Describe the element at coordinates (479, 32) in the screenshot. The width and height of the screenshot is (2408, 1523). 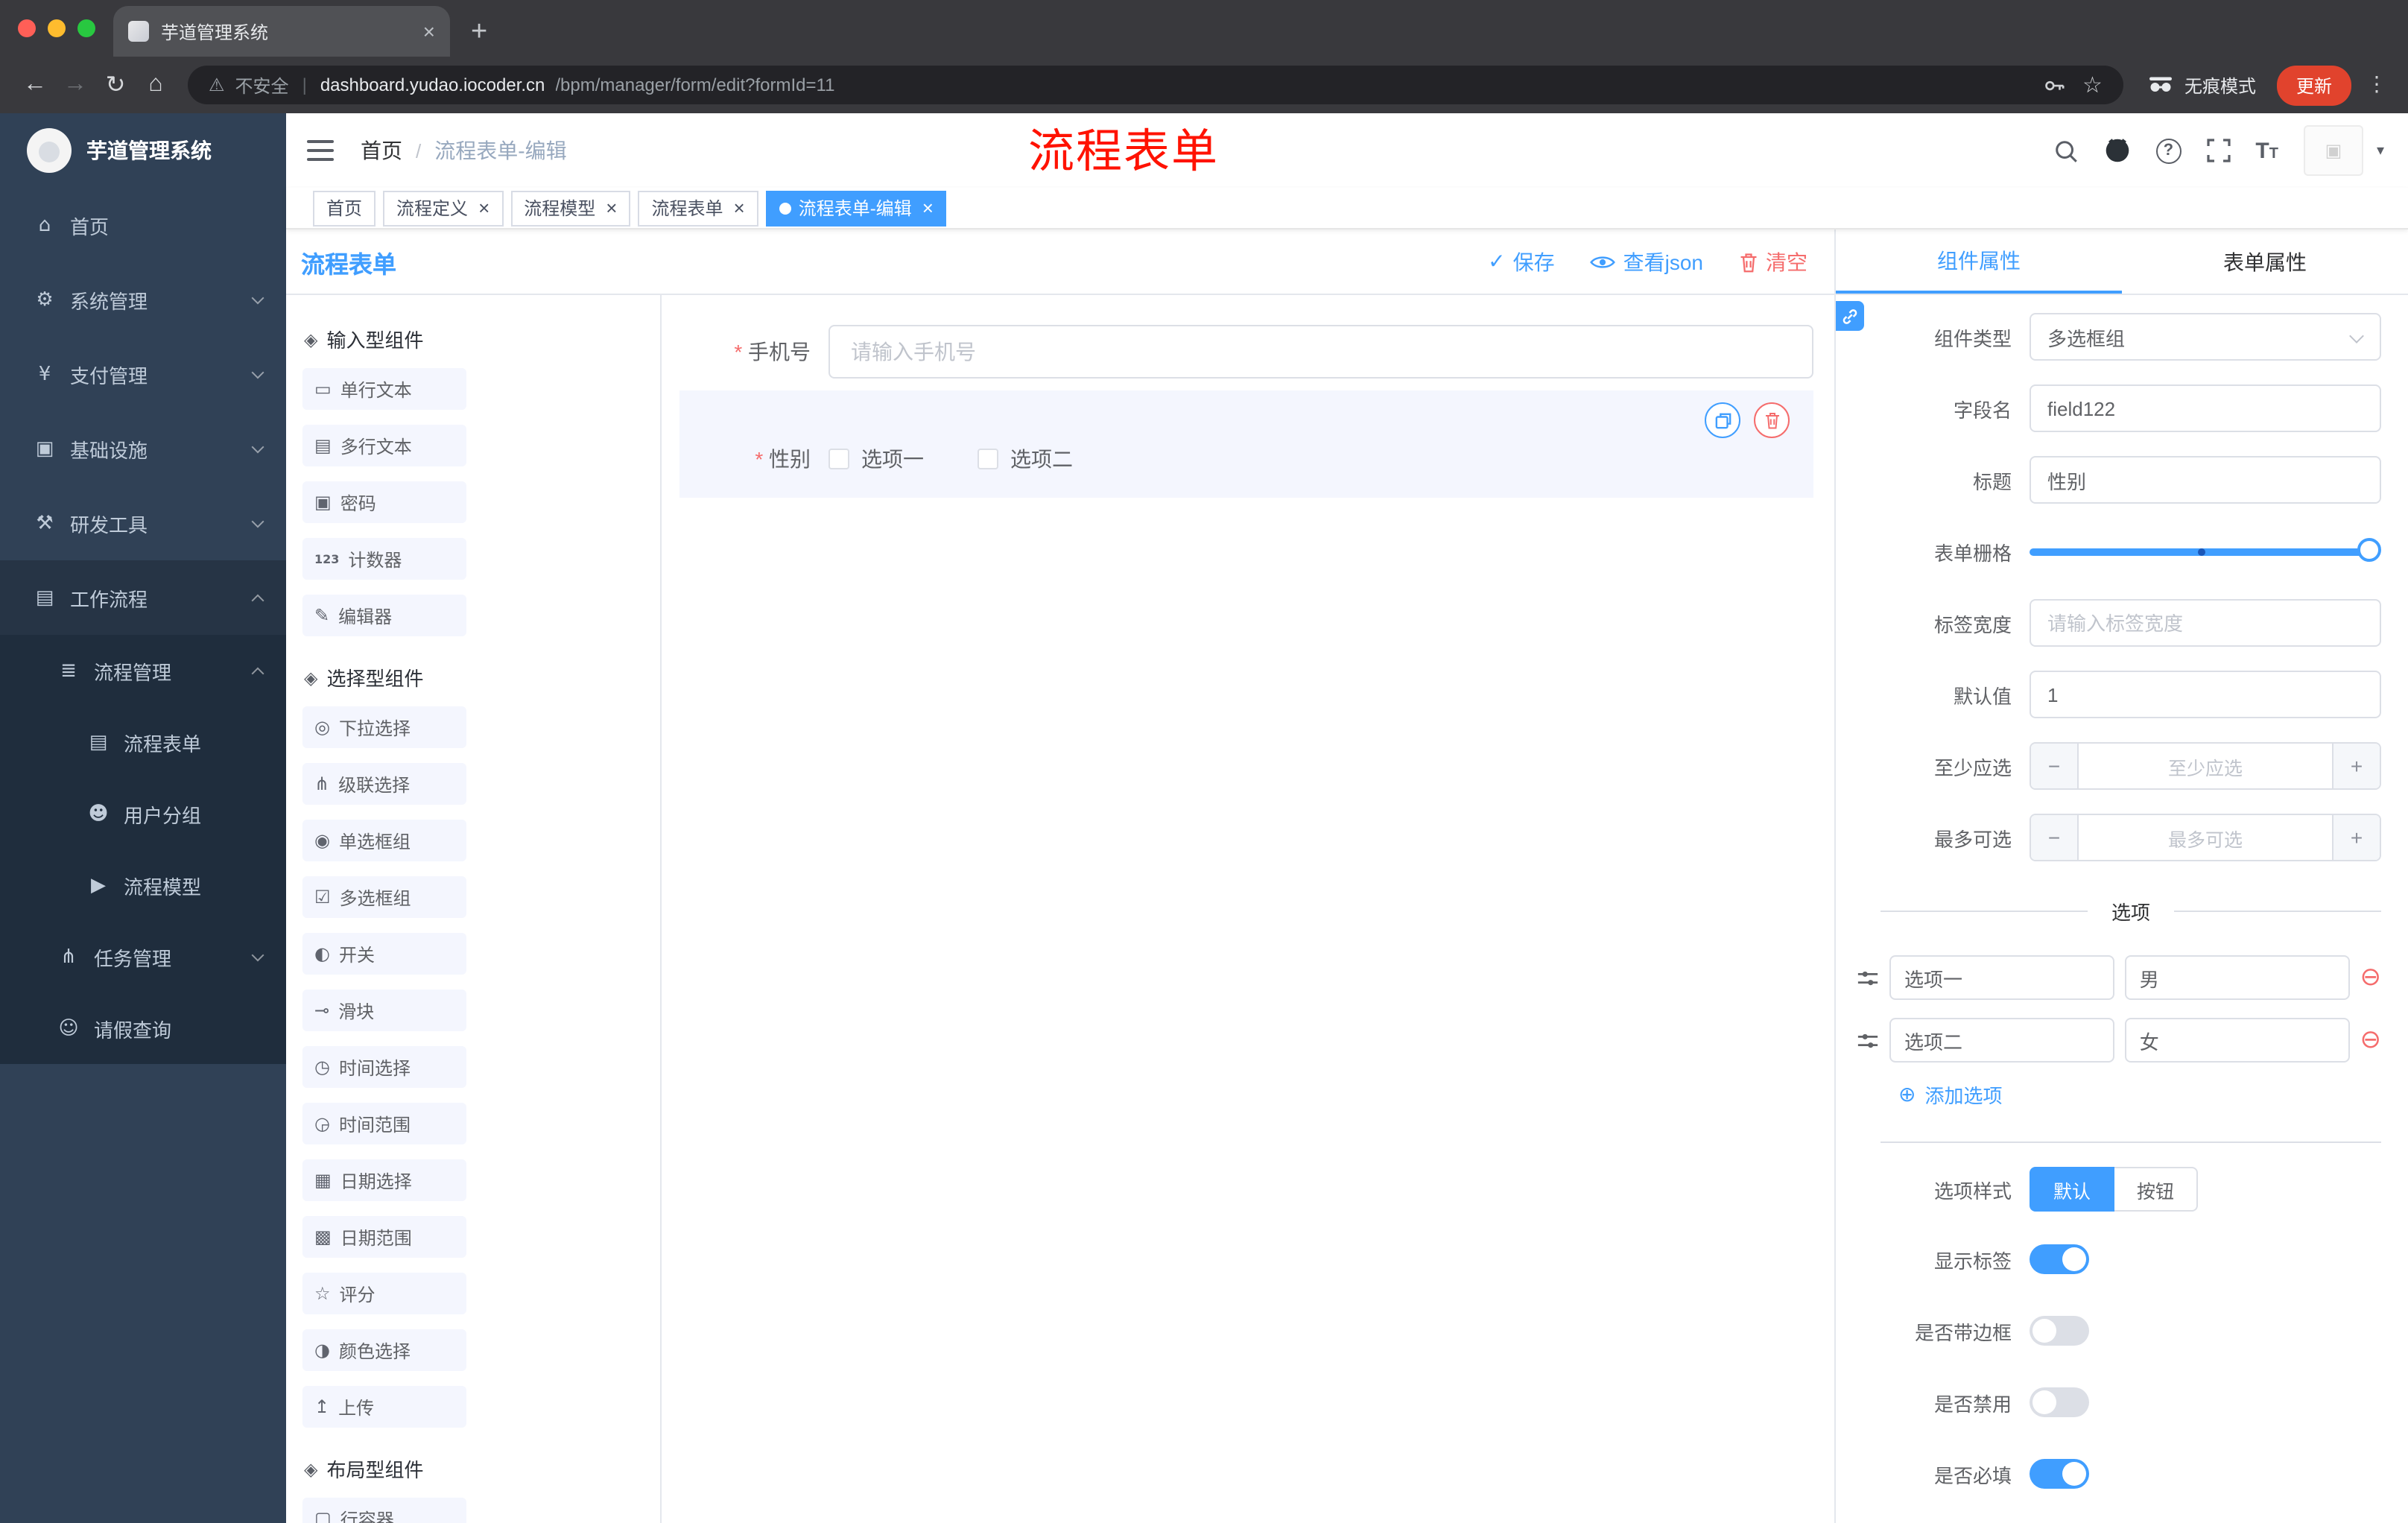
I see `new-tab-button: +` at that location.